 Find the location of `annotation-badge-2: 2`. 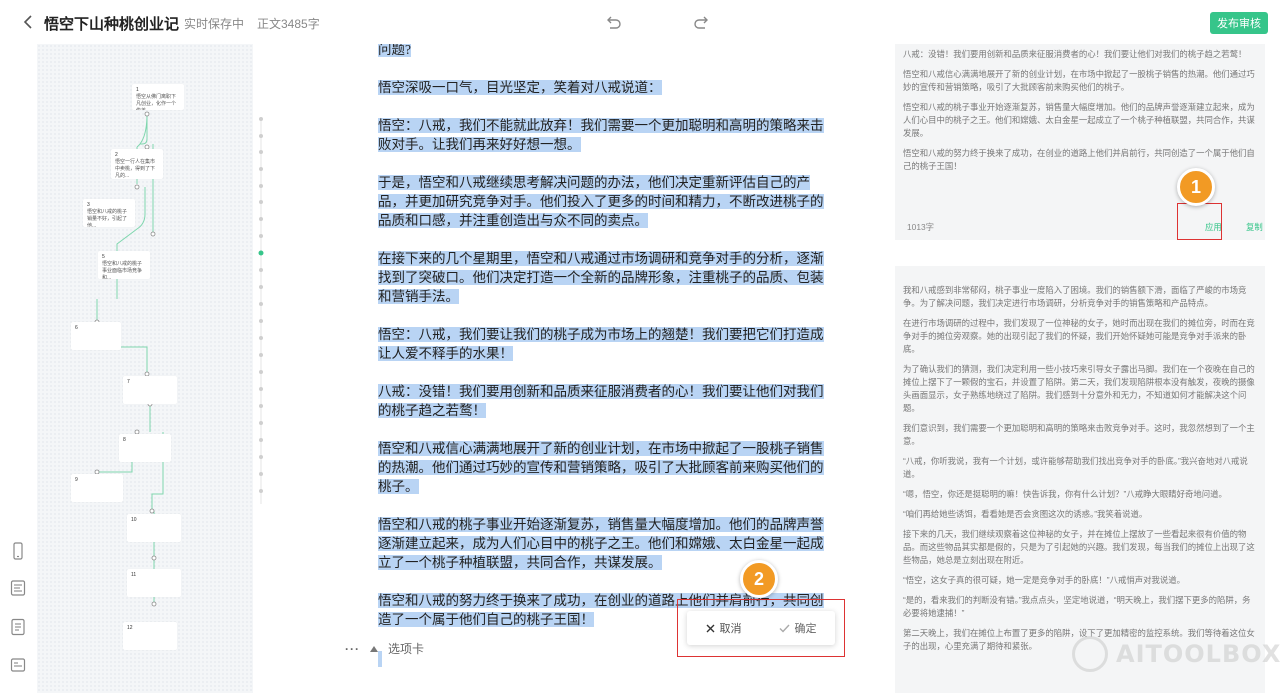

annotation-badge-2: 2 is located at coordinates (759, 579).